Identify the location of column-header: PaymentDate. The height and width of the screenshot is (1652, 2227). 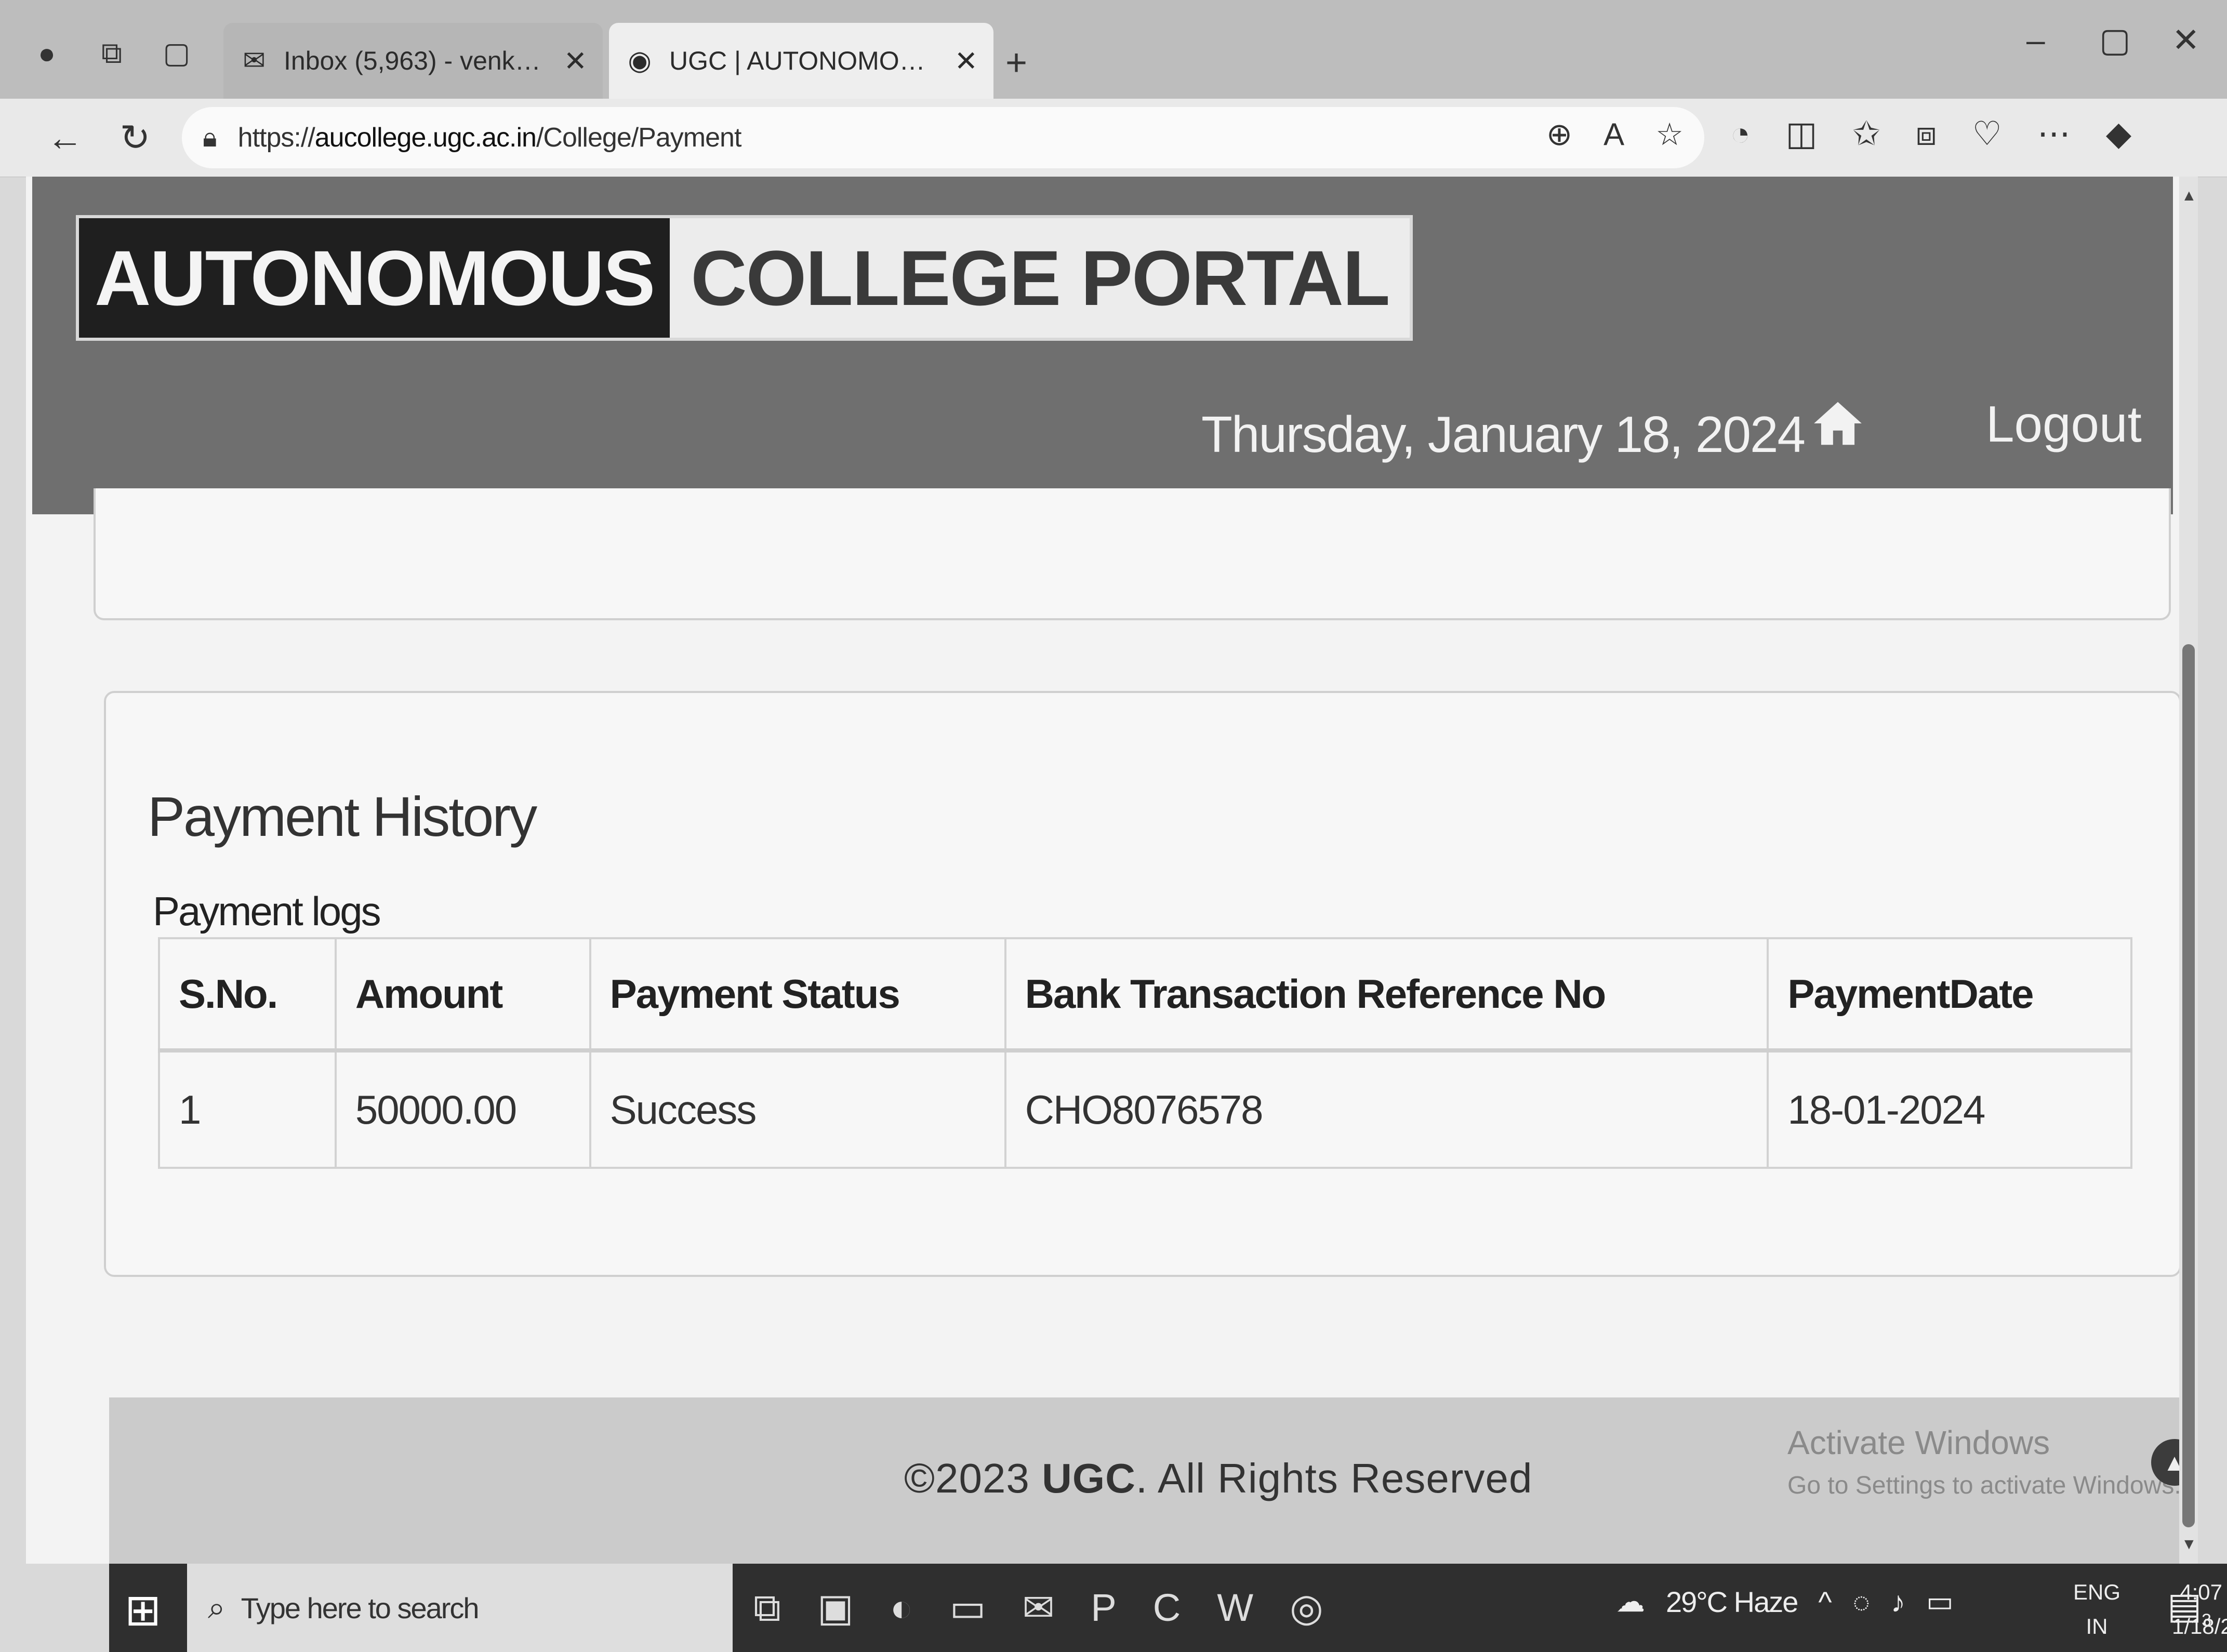
(1949, 994).